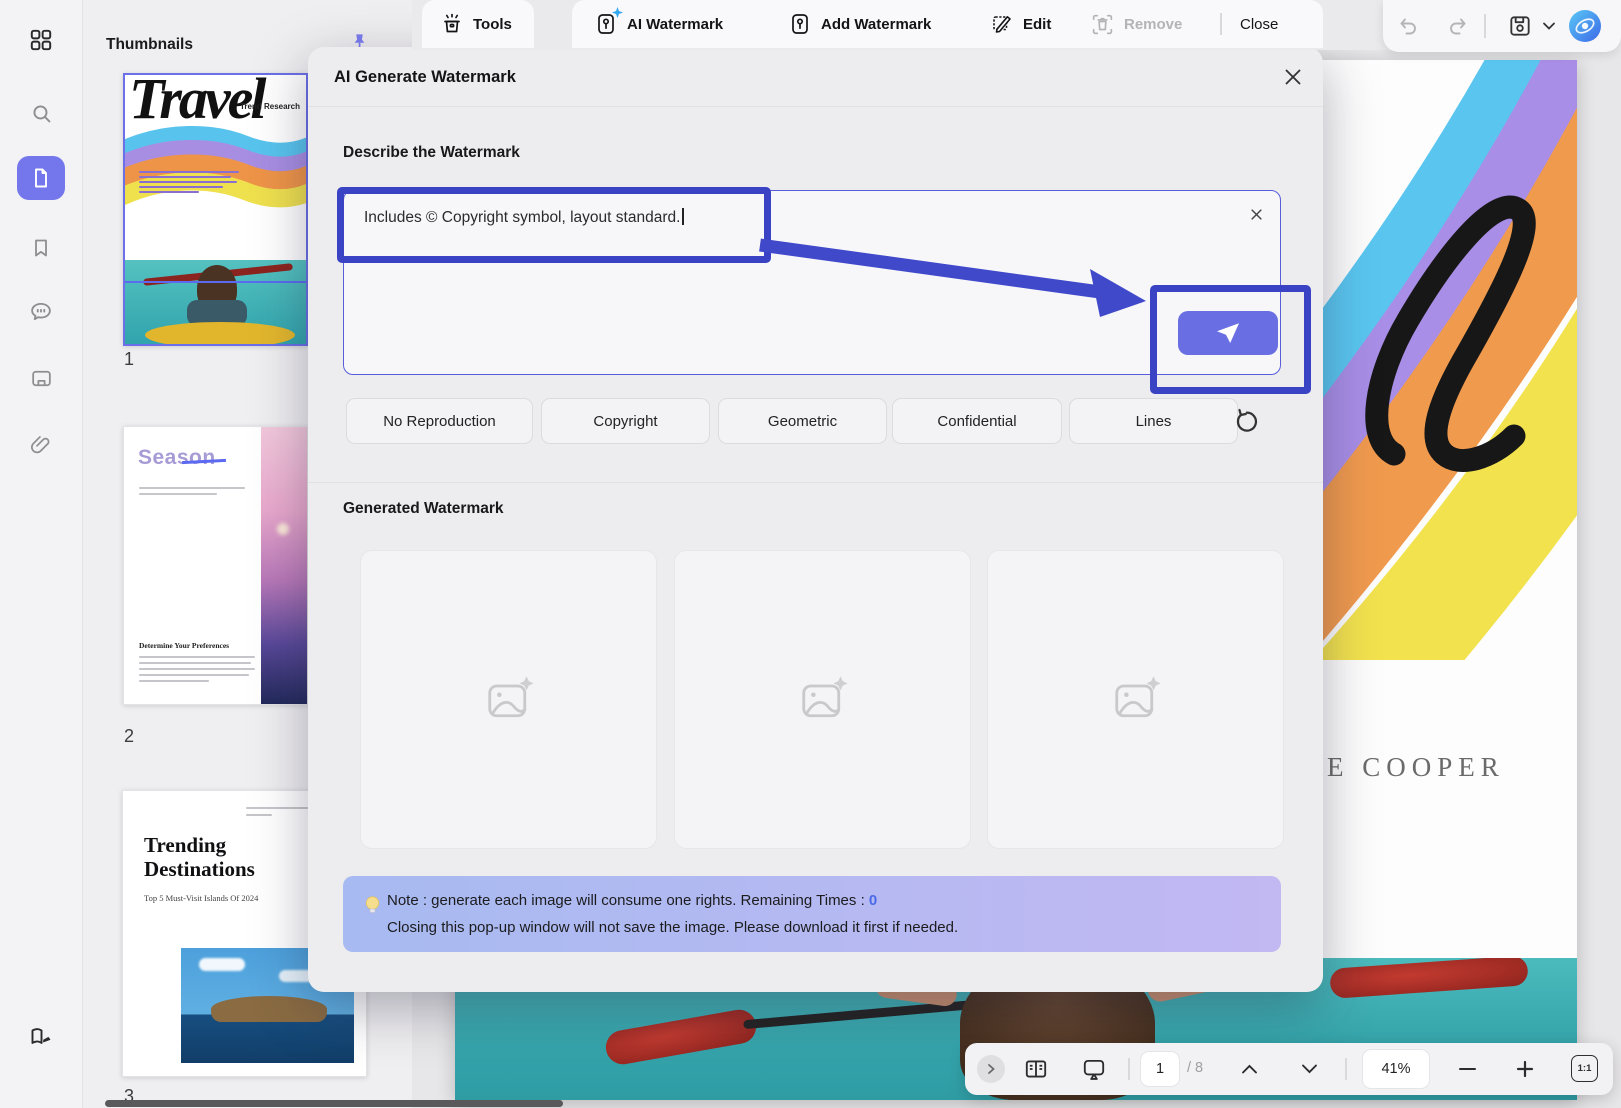 Image resolution: width=1621 pixels, height=1108 pixels. Describe the element at coordinates (452, 24) in the screenshot. I see `tools-icon` at that location.